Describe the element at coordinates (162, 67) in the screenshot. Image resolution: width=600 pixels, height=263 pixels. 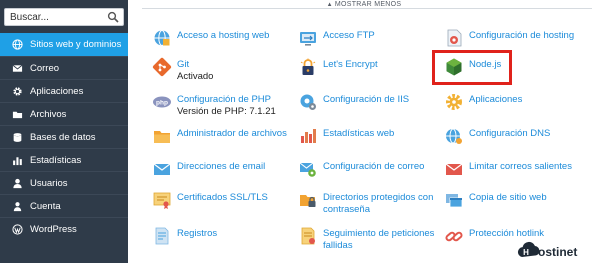
I see `git-icon` at that location.